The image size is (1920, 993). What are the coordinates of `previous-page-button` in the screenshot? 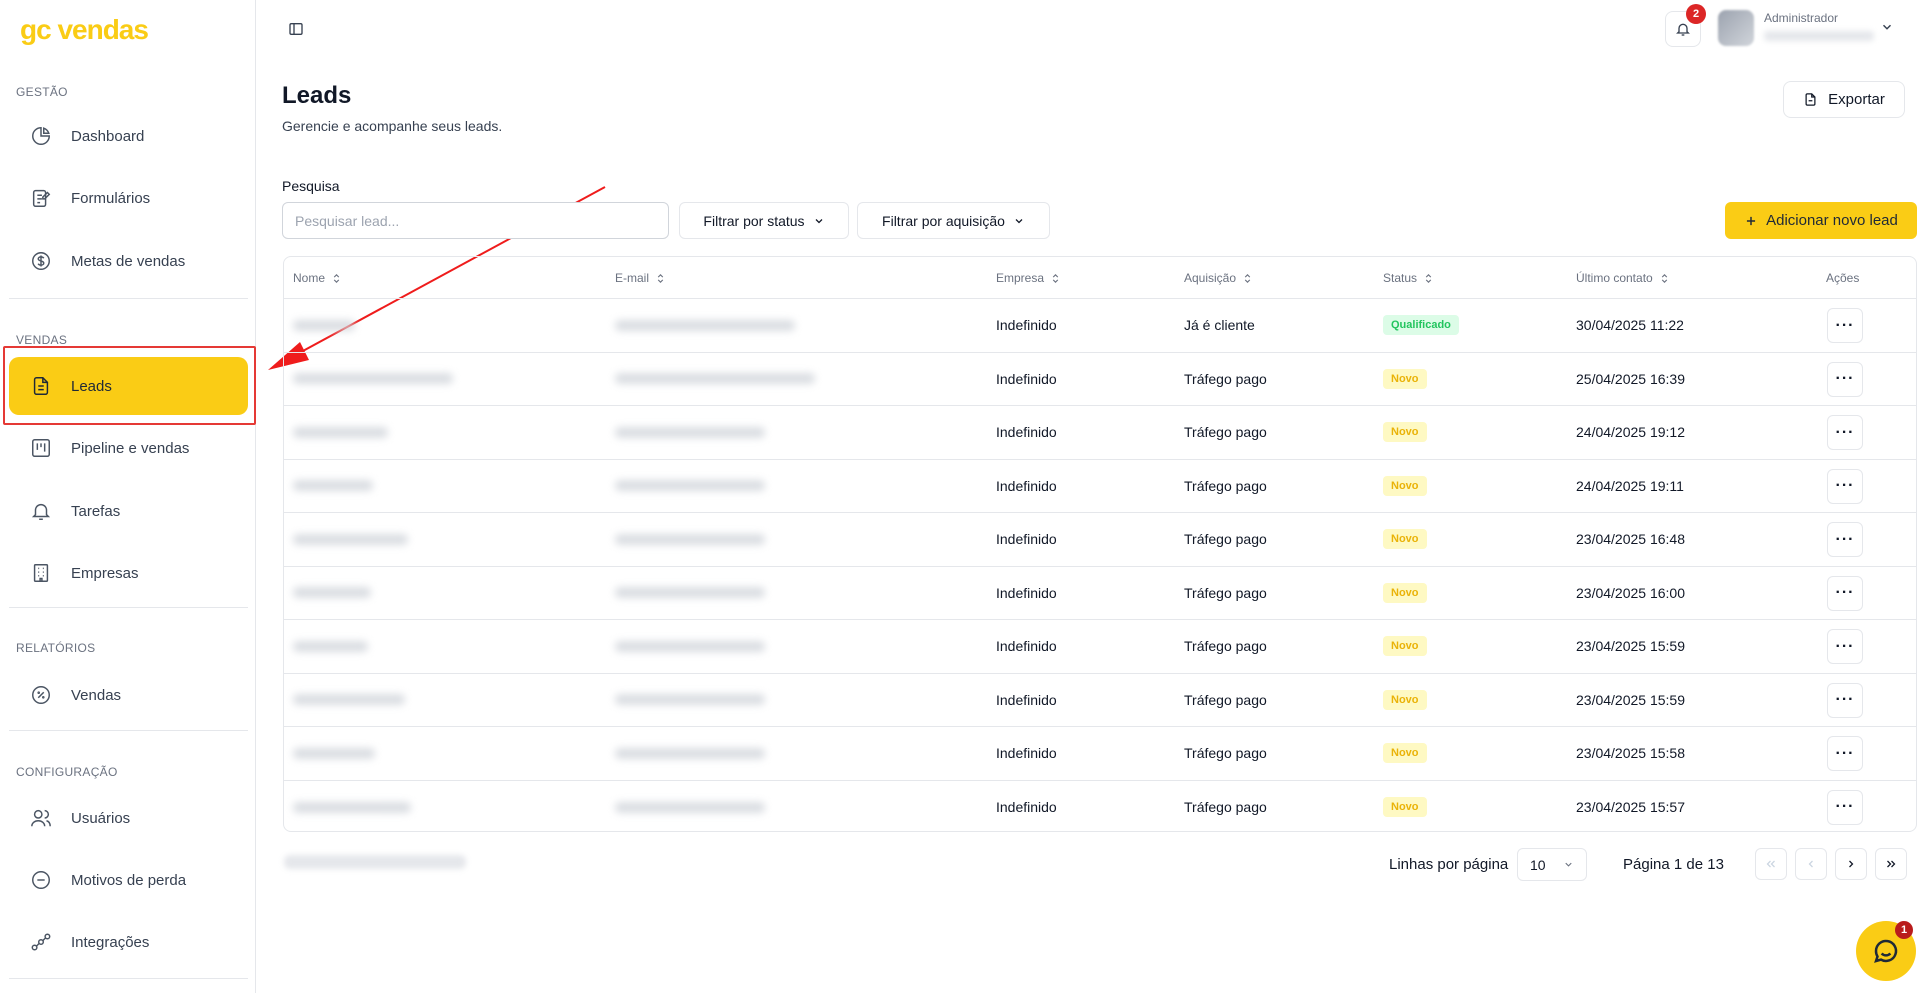 It's located at (1811, 864).